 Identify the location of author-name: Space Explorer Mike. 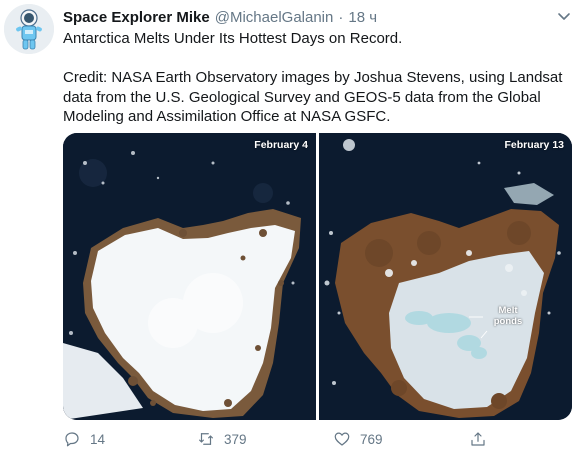
(136, 18).